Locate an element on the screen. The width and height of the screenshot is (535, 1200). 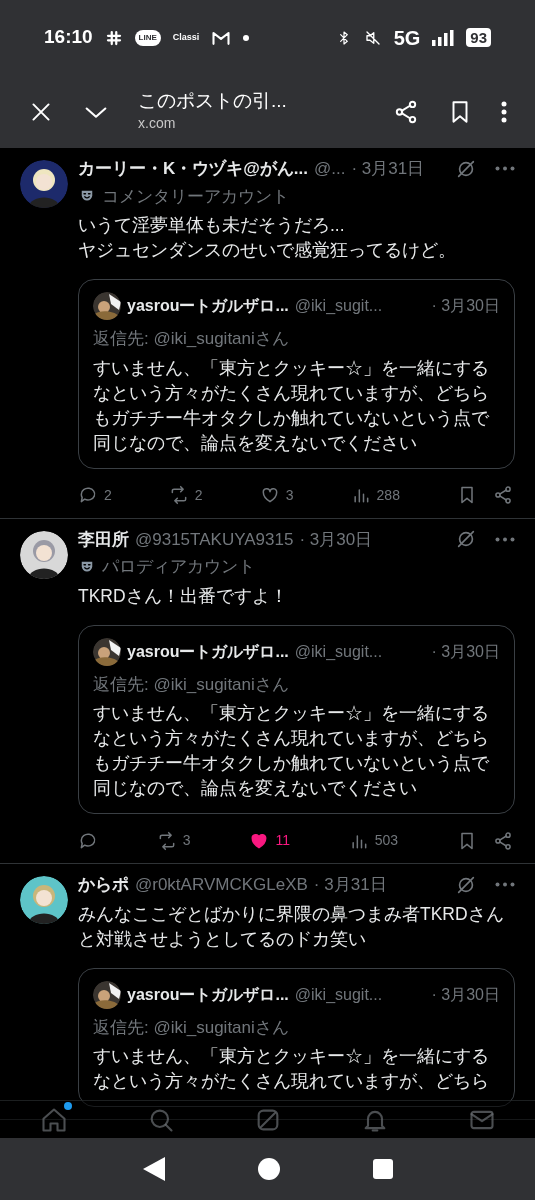
back-button is located at coordinates (153, 1169).